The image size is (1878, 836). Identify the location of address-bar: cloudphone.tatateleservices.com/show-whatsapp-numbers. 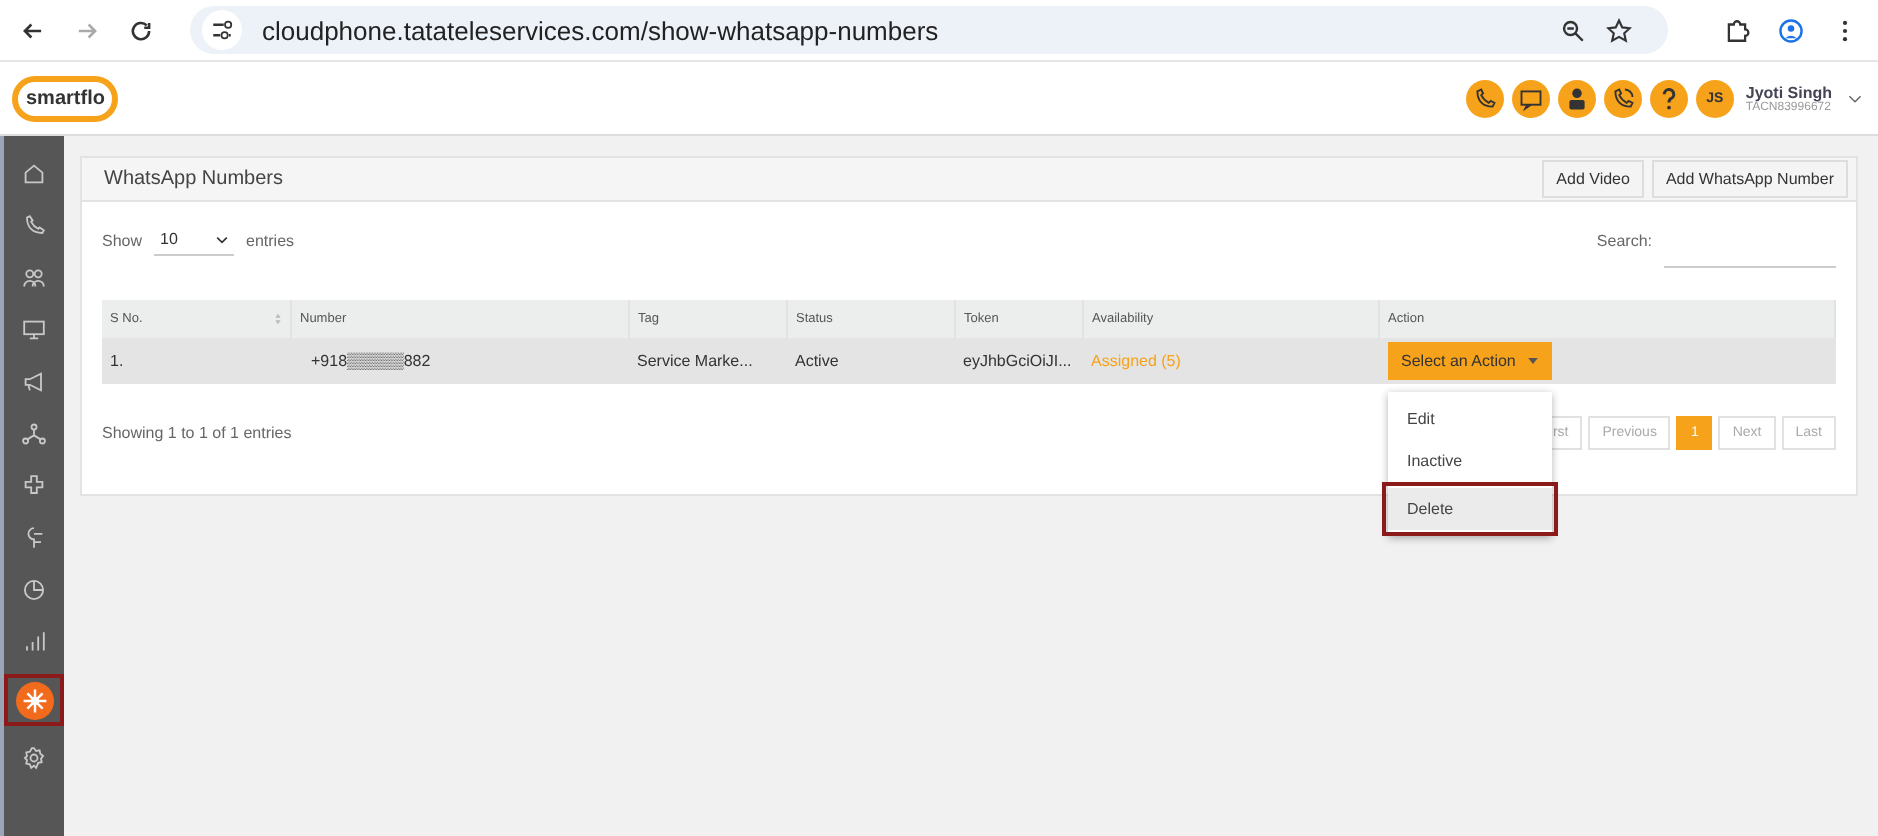
(929, 30).